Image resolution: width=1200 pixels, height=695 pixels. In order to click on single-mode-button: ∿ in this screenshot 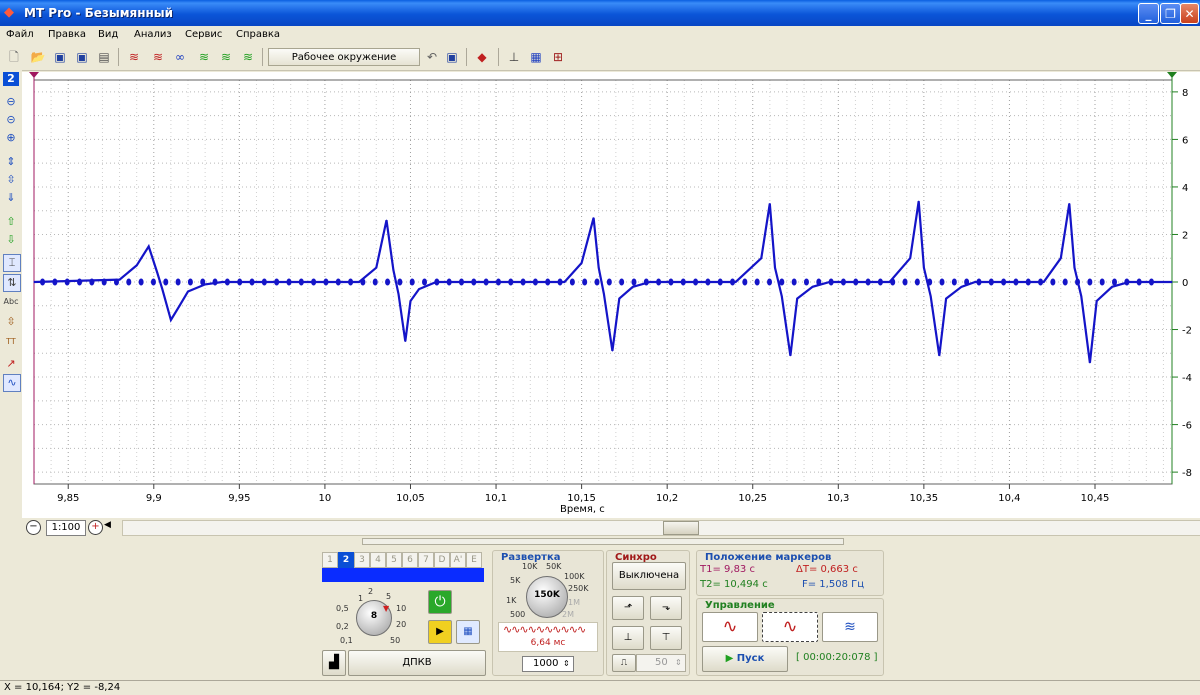, I will do `click(730, 627)`.